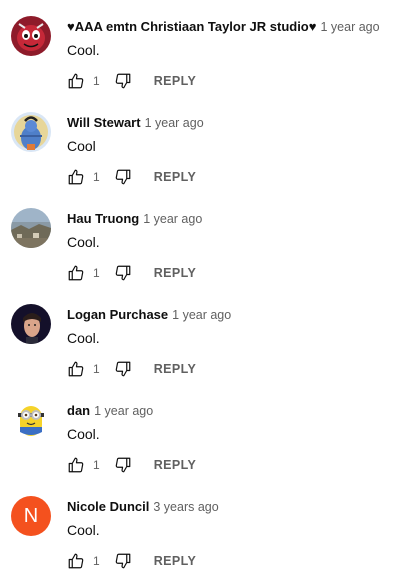 The height and width of the screenshot is (587, 402). Describe the element at coordinates (104, 122) in the screenshot. I see `comment-author: Will Stewart` at that location.